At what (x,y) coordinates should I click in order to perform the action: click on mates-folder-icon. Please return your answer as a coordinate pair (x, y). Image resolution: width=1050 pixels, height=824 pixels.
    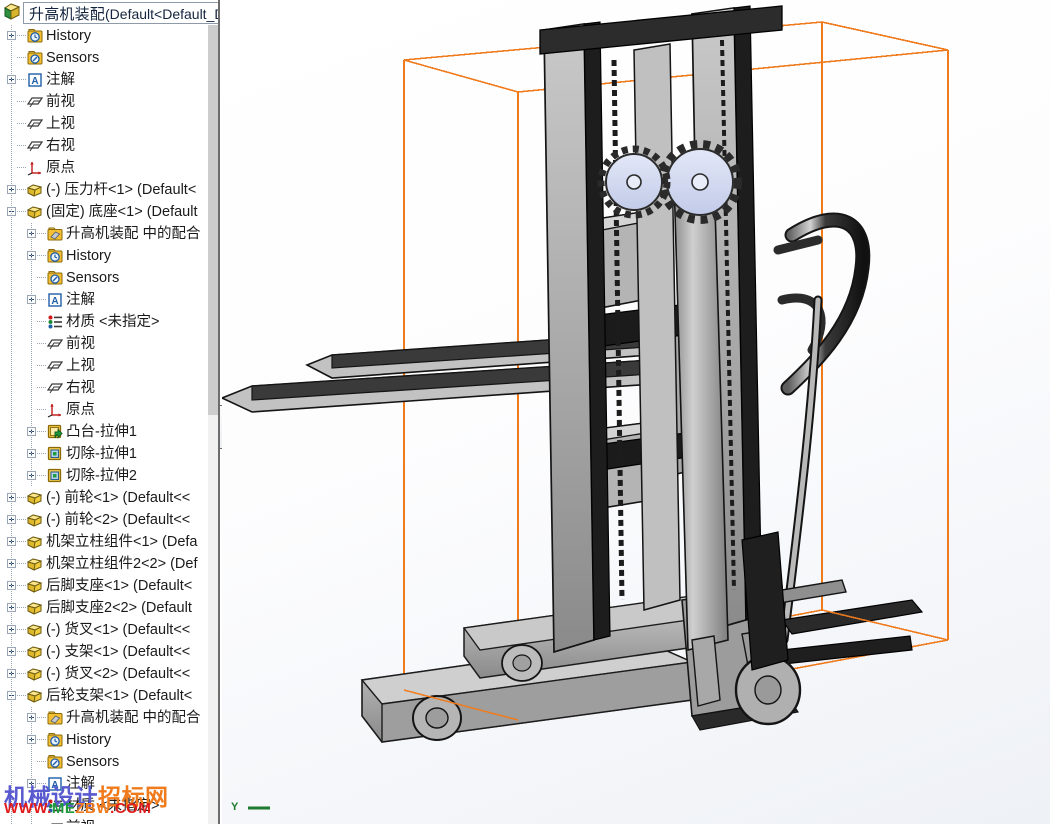
    Looking at the image, I should click on (55, 718).